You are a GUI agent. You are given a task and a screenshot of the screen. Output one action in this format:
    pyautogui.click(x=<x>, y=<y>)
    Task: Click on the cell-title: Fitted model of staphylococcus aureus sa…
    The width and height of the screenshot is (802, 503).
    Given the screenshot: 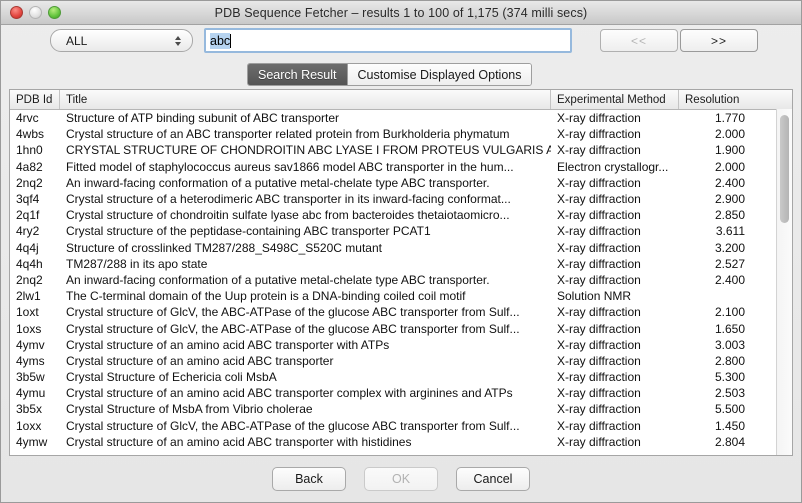 What is the action you would take?
    pyautogui.click(x=290, y=166)
    